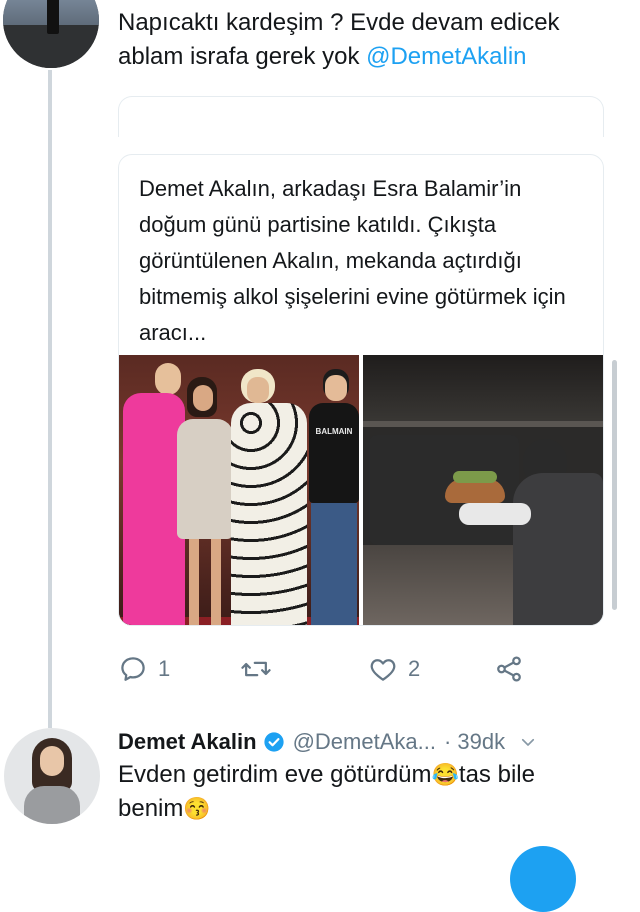  What do you see at coordinates (52, 805) in the screenshot?
I see `avatar-body` at bounding box center [52, 805].